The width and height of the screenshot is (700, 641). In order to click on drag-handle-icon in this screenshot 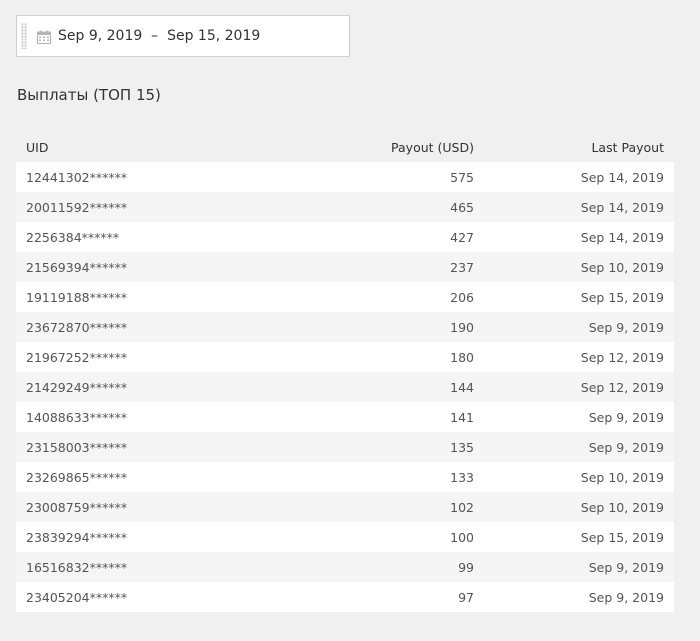, I will do `click(24, 36)`.